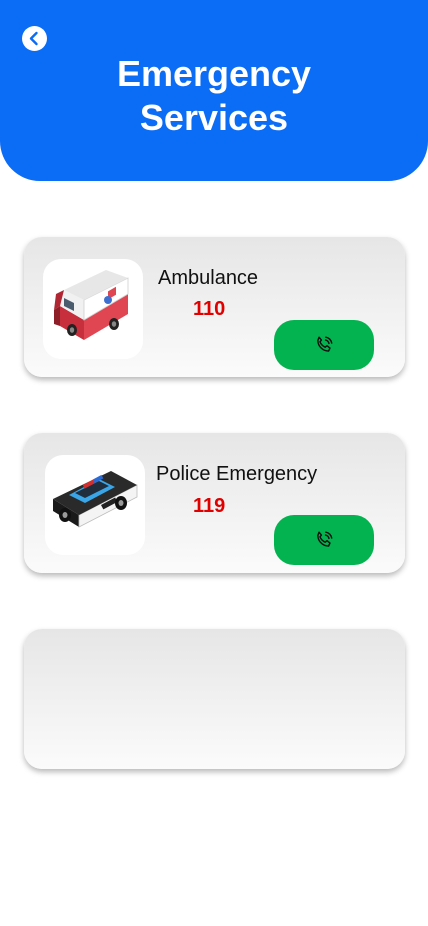 This screenshot has height=926, width=428. I want to click on service-name: Police Emergency, so click(237, 474).